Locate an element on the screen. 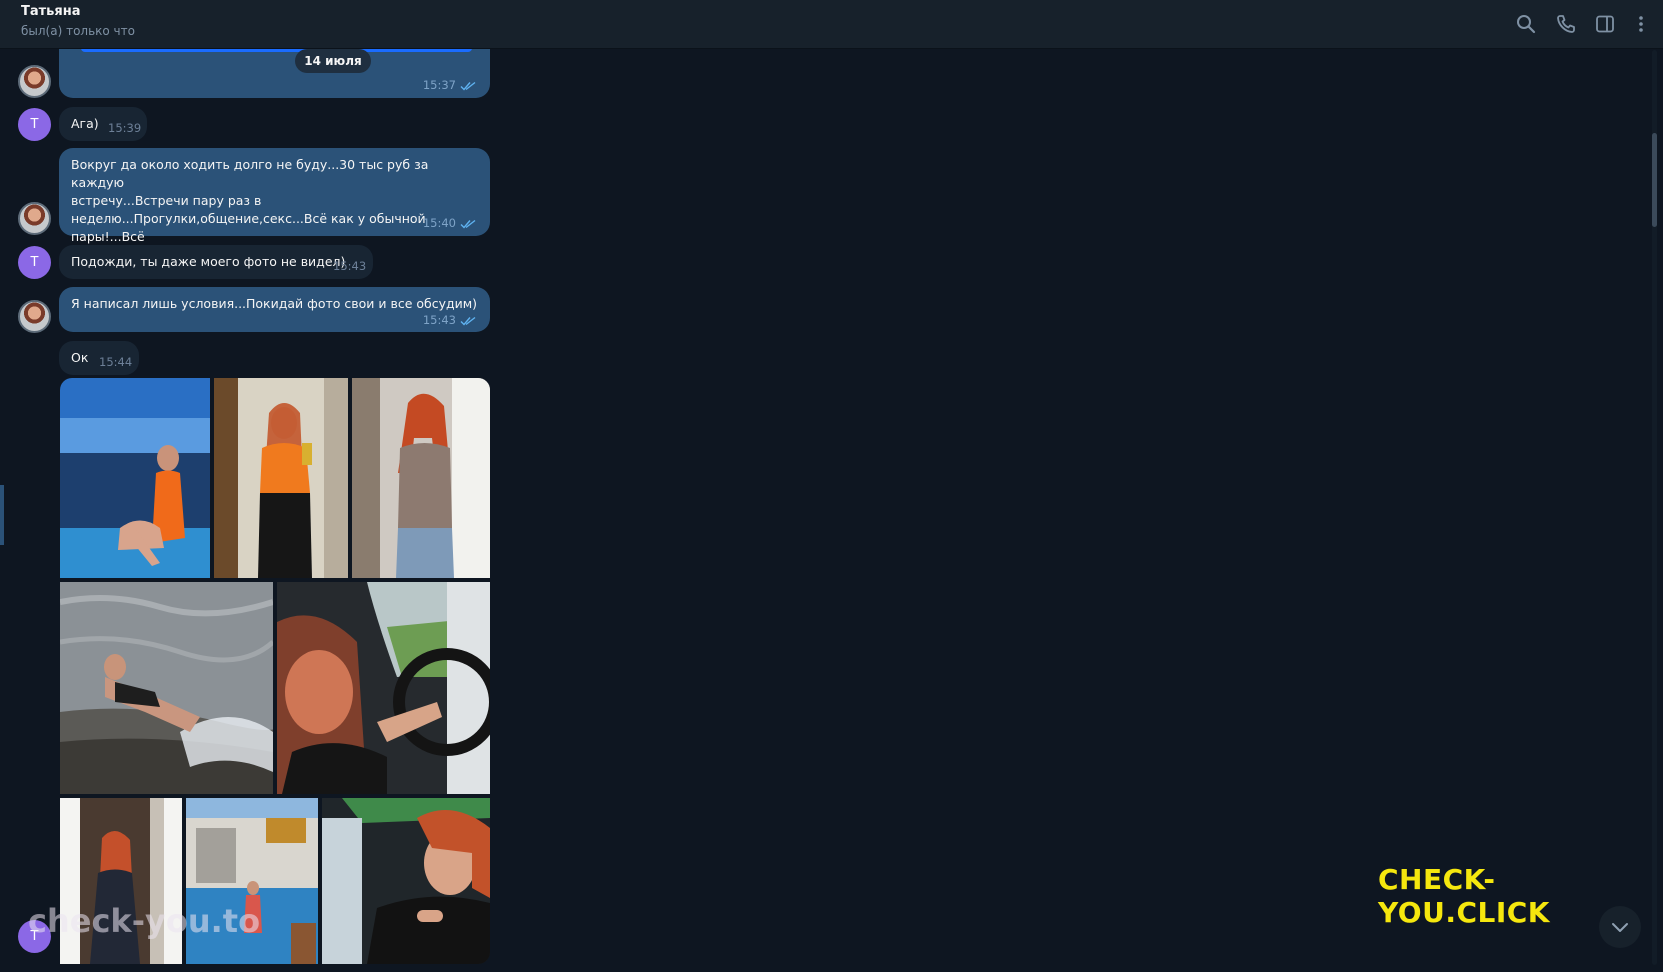  message-bubble-incoming: Ок 15:44 is located at coordinates (99, 358).